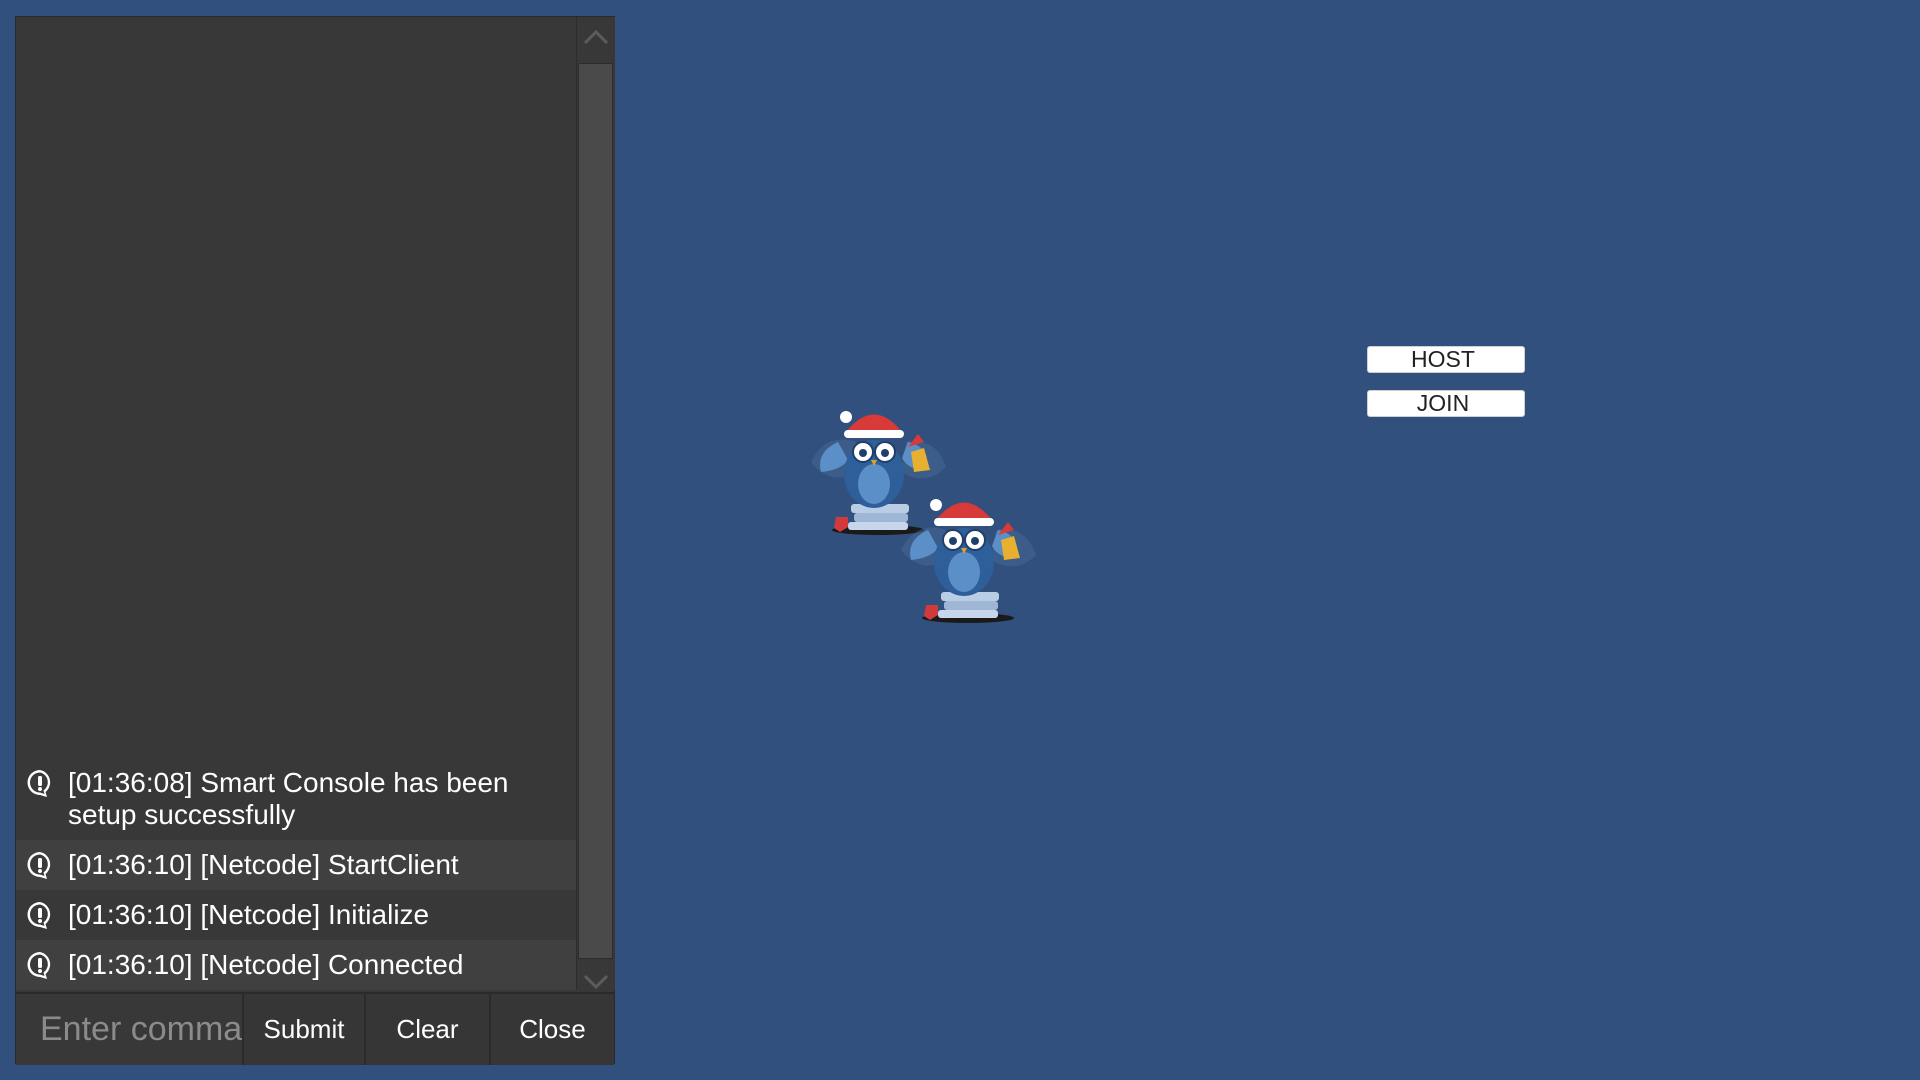 The width and height of the screenshot is (1920, 1080). I want to click on log-entry-text: [01:36:10] [Netcode] StartClient, so click(263, 864).